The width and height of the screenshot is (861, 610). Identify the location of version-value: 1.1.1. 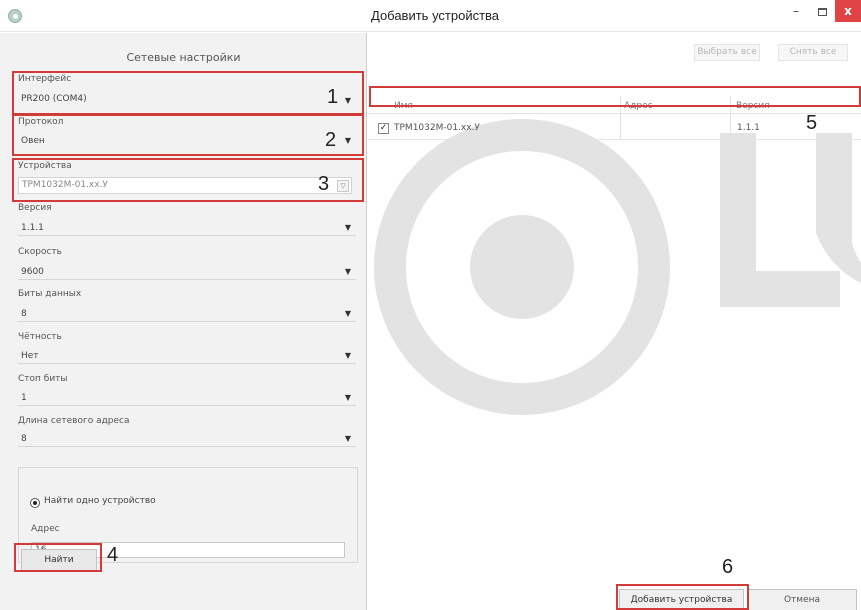
(32, 228).